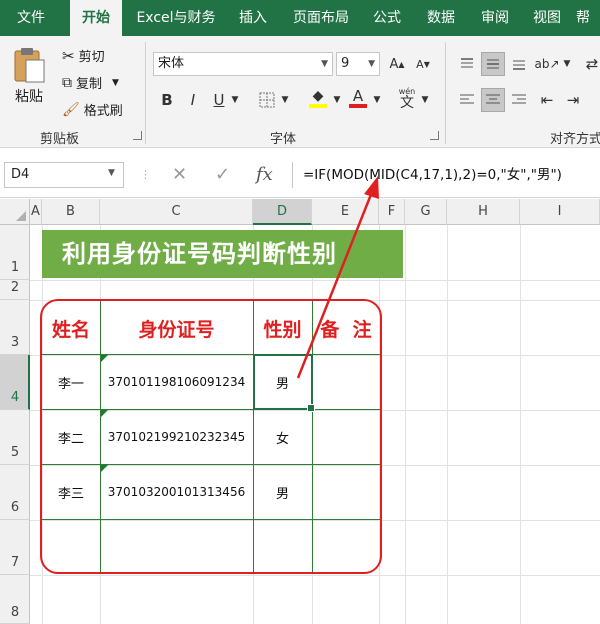 This screenshot has width=600, height=624. Describe the element at coordinates (318, 98) in the screenshot. I see `fill-color-icon: ◆` at that location.